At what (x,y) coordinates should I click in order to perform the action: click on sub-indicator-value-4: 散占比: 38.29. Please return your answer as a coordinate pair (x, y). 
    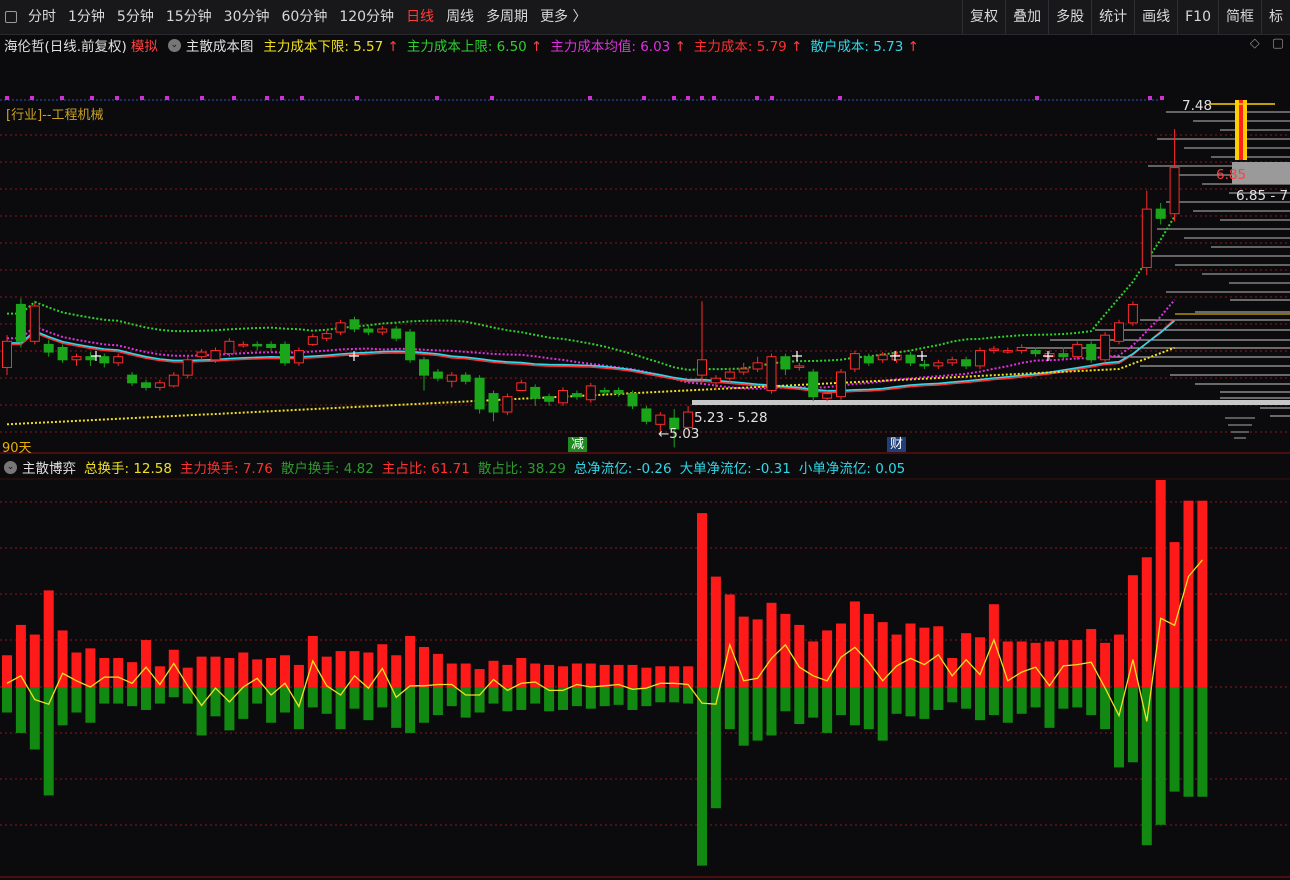
    Looking at the image, I should click on (521, 469).